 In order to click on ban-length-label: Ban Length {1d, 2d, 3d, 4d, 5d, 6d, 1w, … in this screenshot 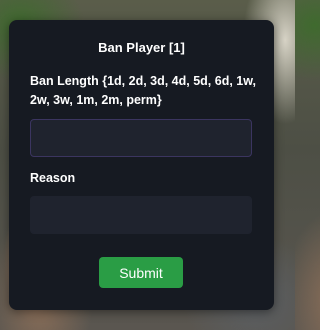, I will do `click(143, 90)`.